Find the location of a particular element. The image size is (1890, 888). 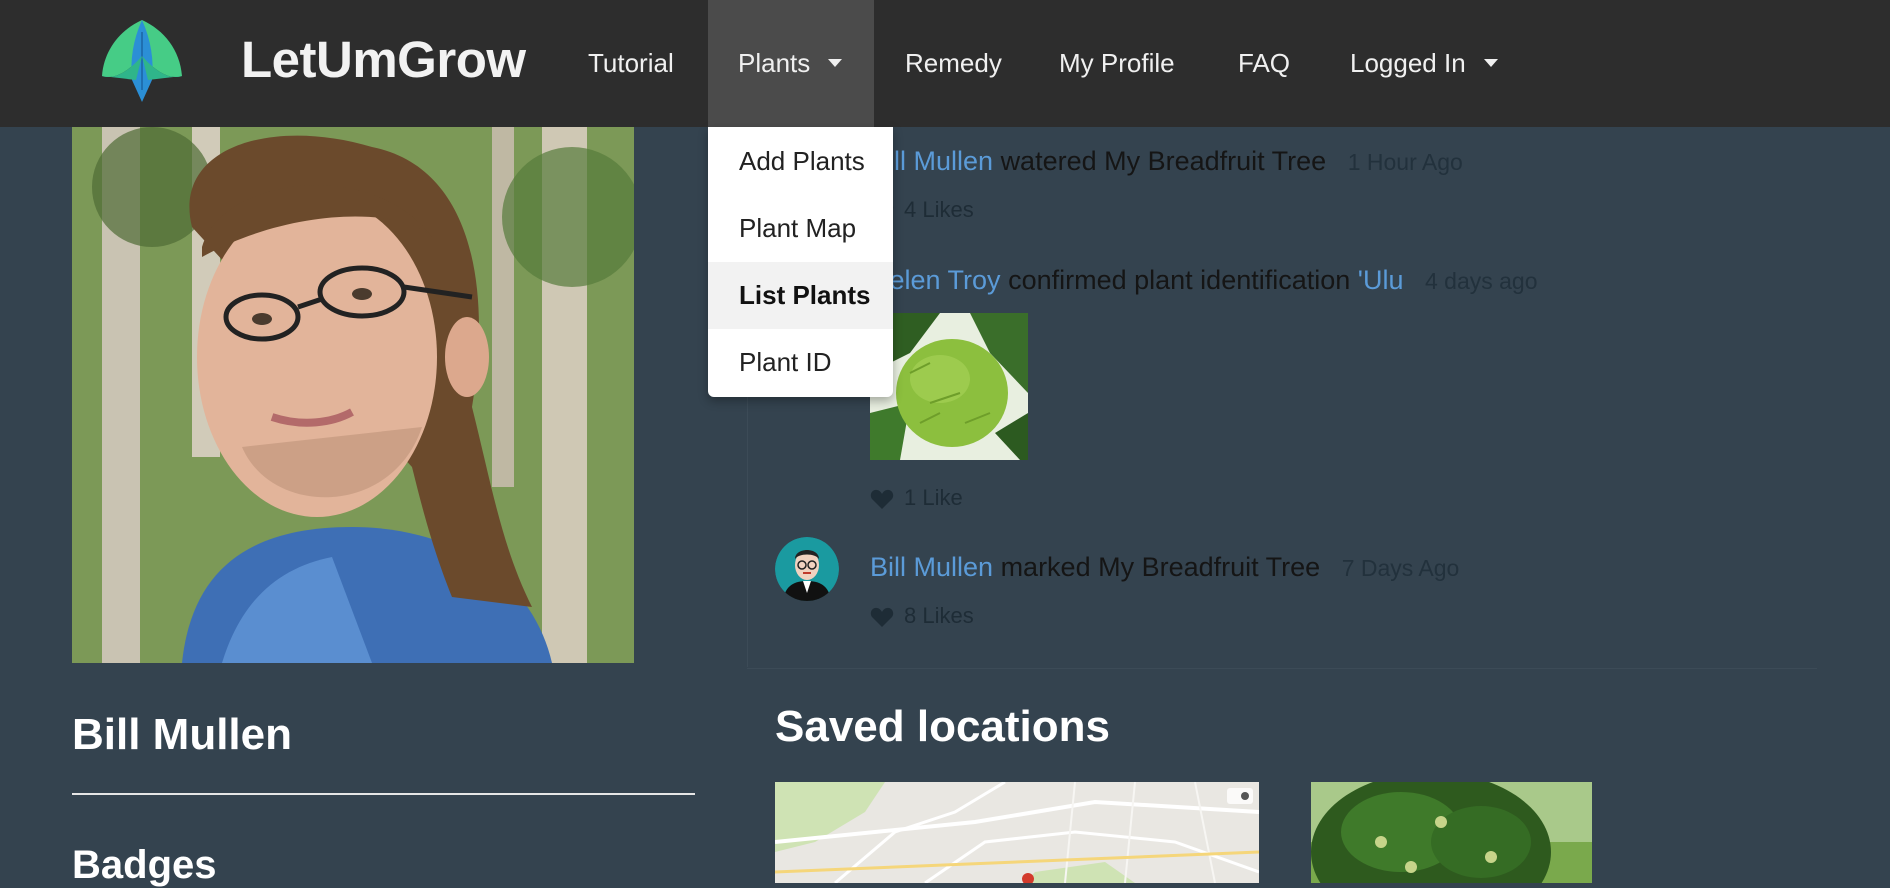

menu-item-plant-map: Plant Map is located at coordinates (800, 228).